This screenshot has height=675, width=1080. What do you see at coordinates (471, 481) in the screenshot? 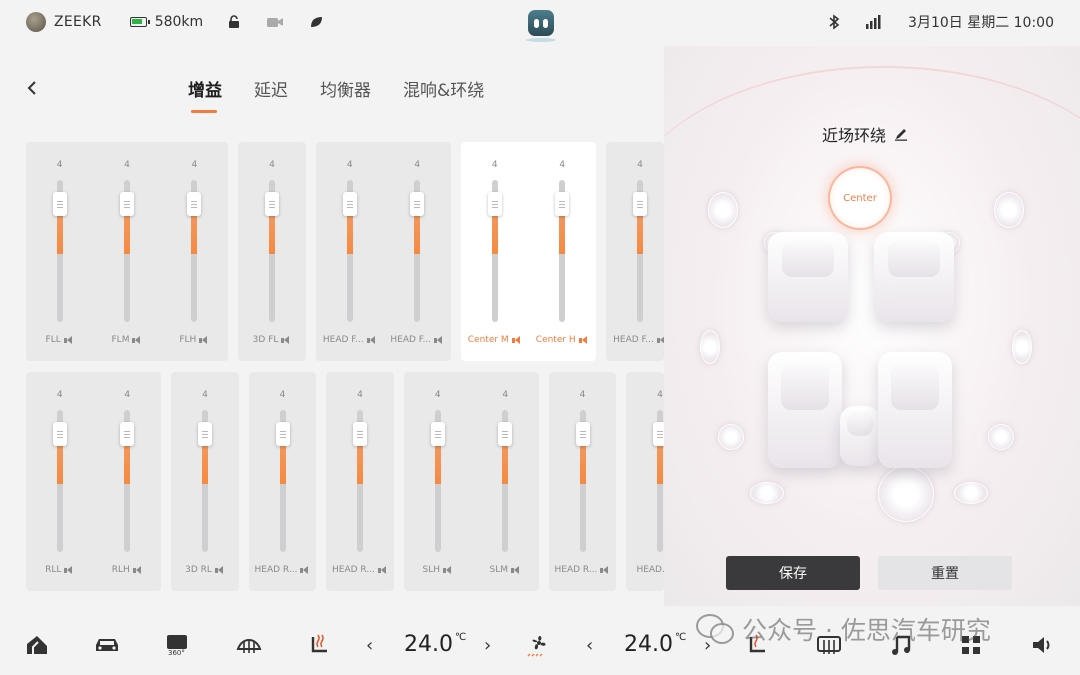
I see `slider-card: 4 SLH 4 SLM` at bounding box center [471, 481].